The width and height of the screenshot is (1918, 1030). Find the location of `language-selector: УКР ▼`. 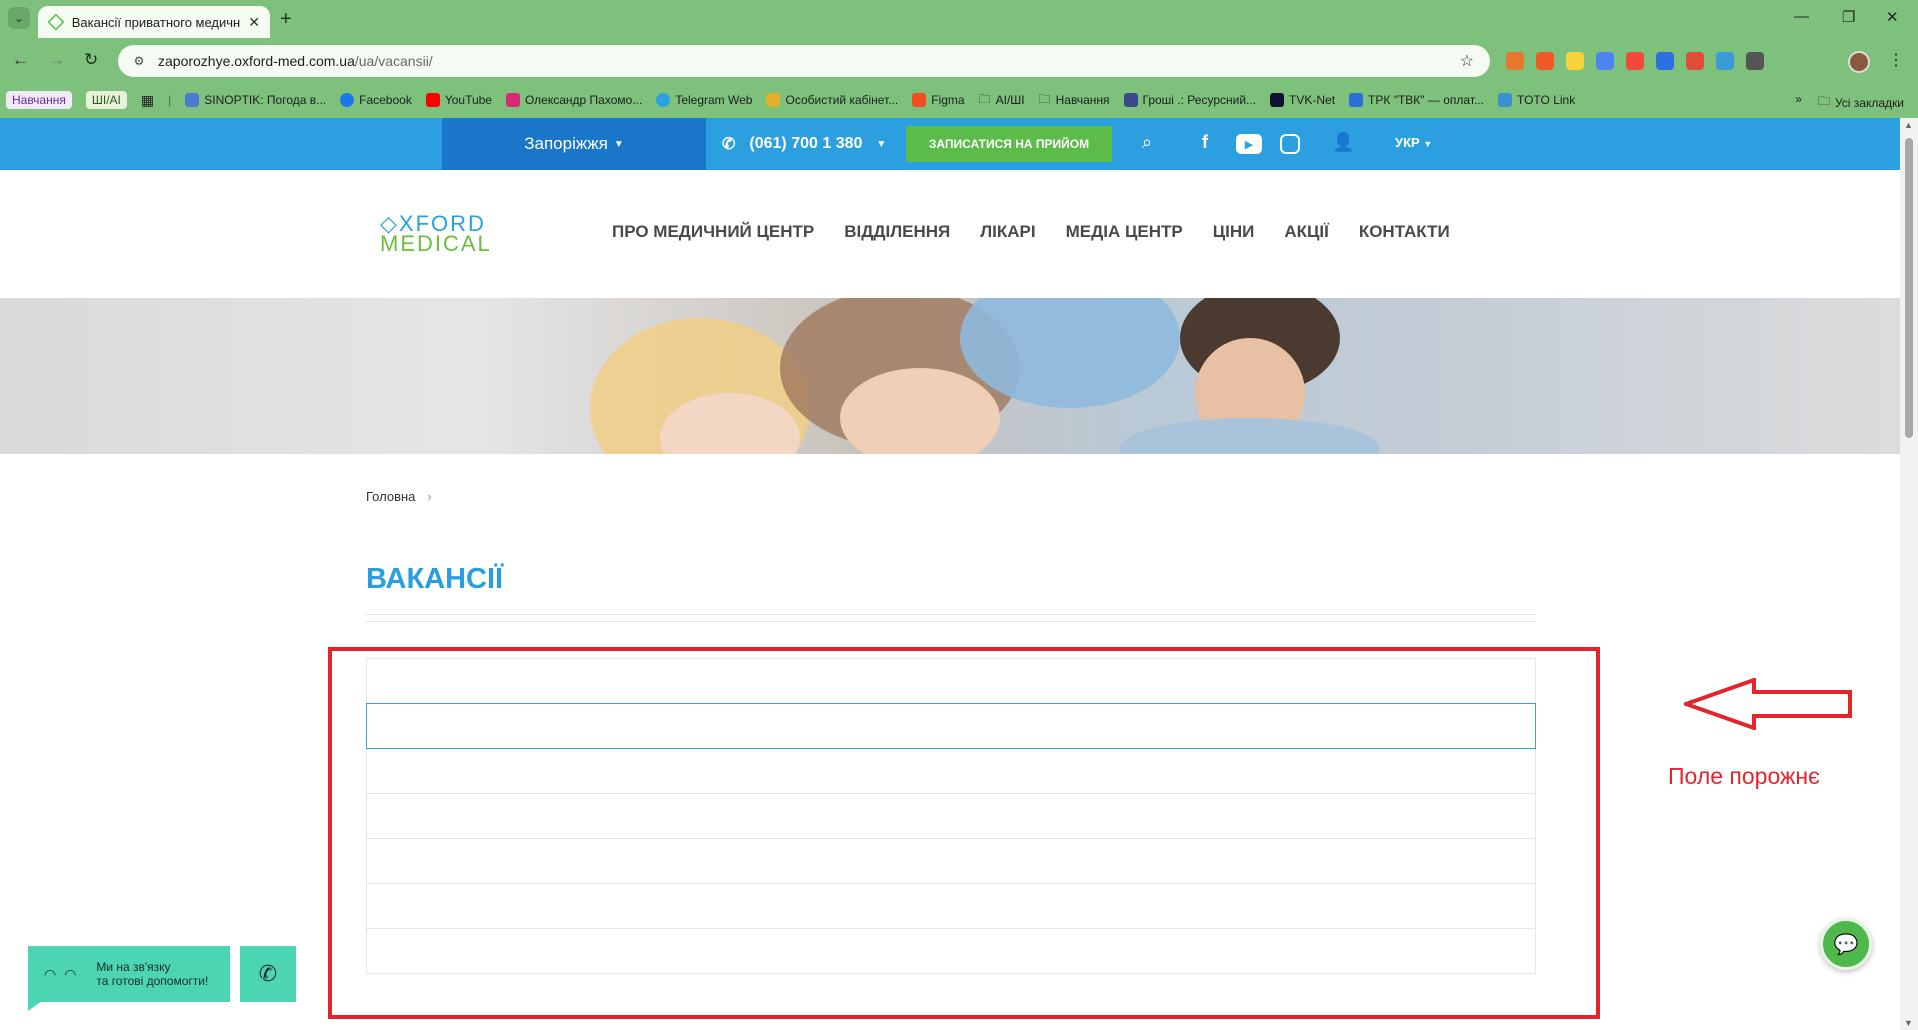

language-selector: УКР ▼ is located at coordinates (1413, 142).